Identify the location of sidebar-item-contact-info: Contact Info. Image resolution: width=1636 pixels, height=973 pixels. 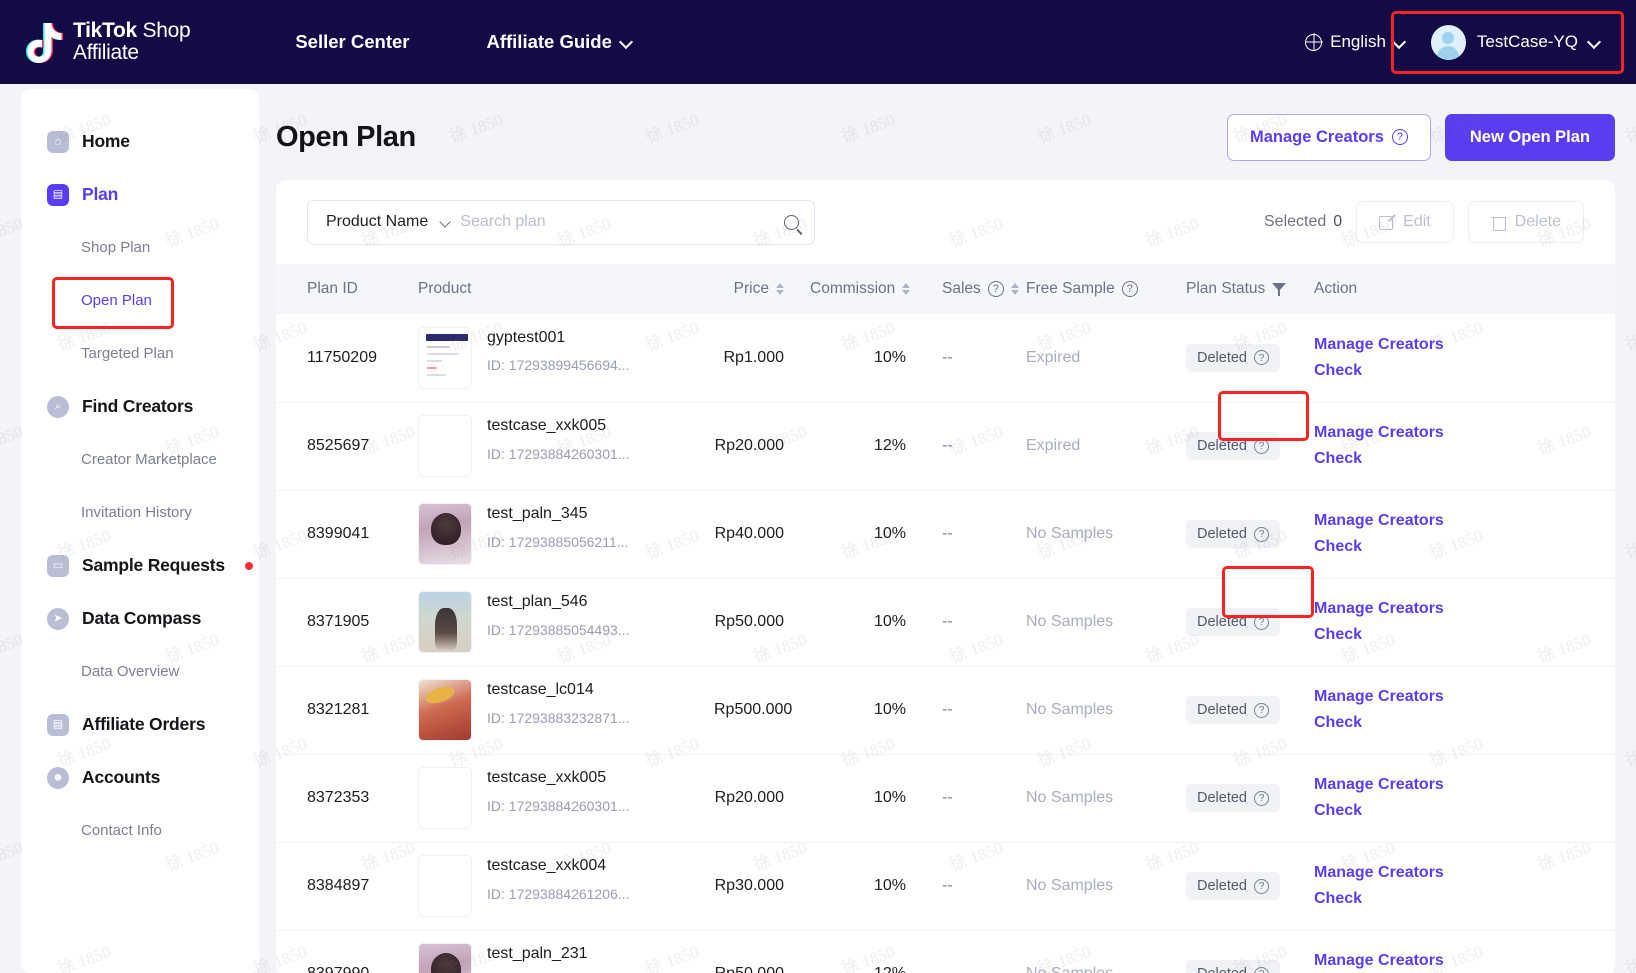
(140, 830).